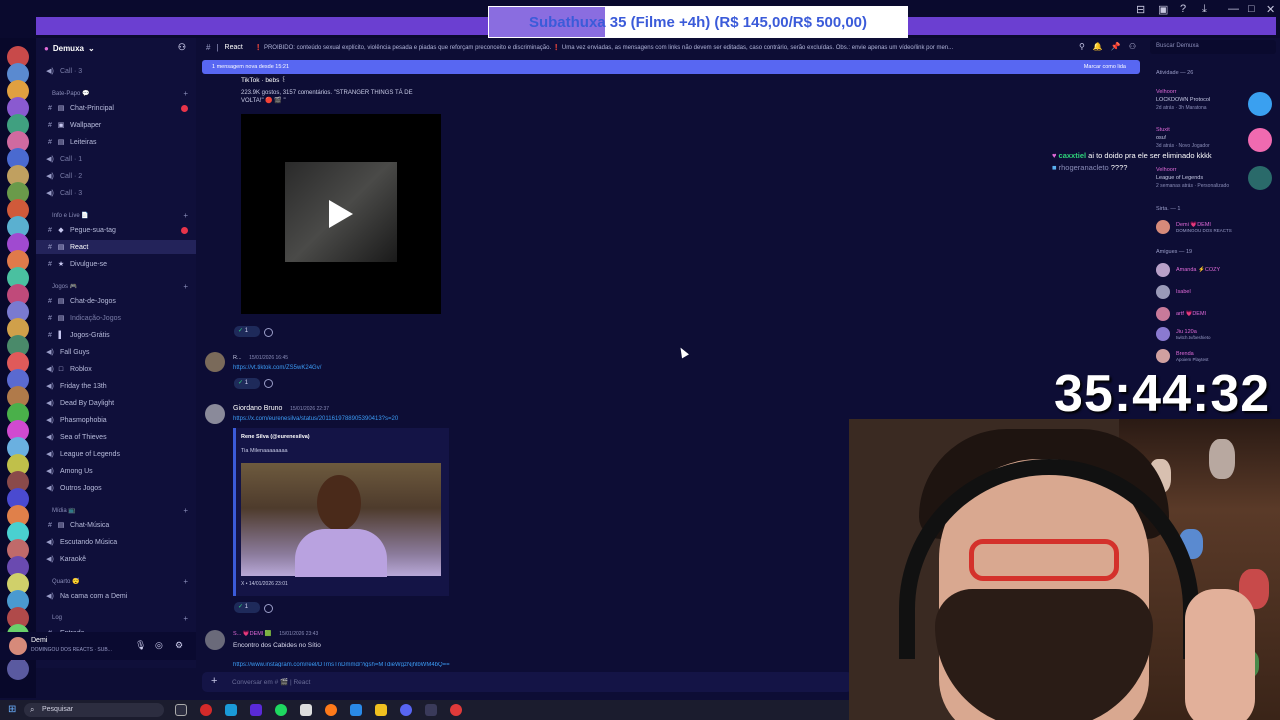 The width and height of the screenshot is (1280, 720). What do you see at coordinates (116, 581) in the screenshot?
I see `channel-category: Quarto 😴 +` at bounding box center [116, 581].